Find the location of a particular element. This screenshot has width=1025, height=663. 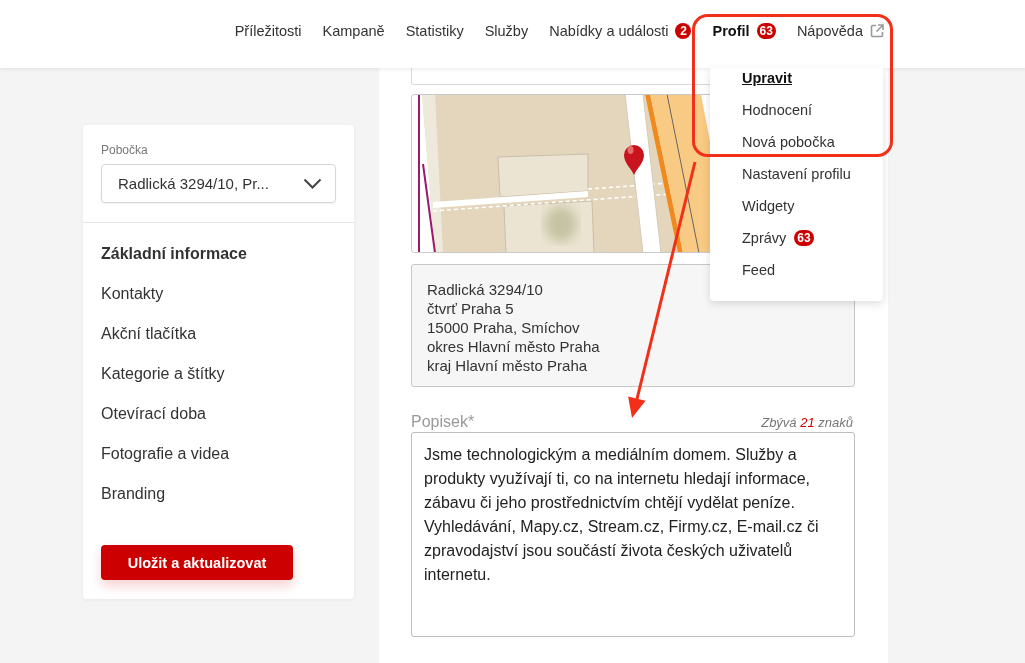

menu-item: Feed is located at coordinates (759, 270).